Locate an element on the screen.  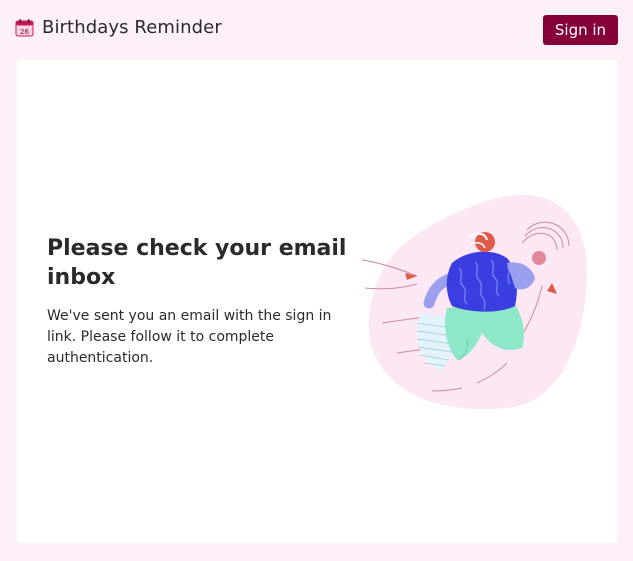
runner-shirt is located at coordinates (481, 281).